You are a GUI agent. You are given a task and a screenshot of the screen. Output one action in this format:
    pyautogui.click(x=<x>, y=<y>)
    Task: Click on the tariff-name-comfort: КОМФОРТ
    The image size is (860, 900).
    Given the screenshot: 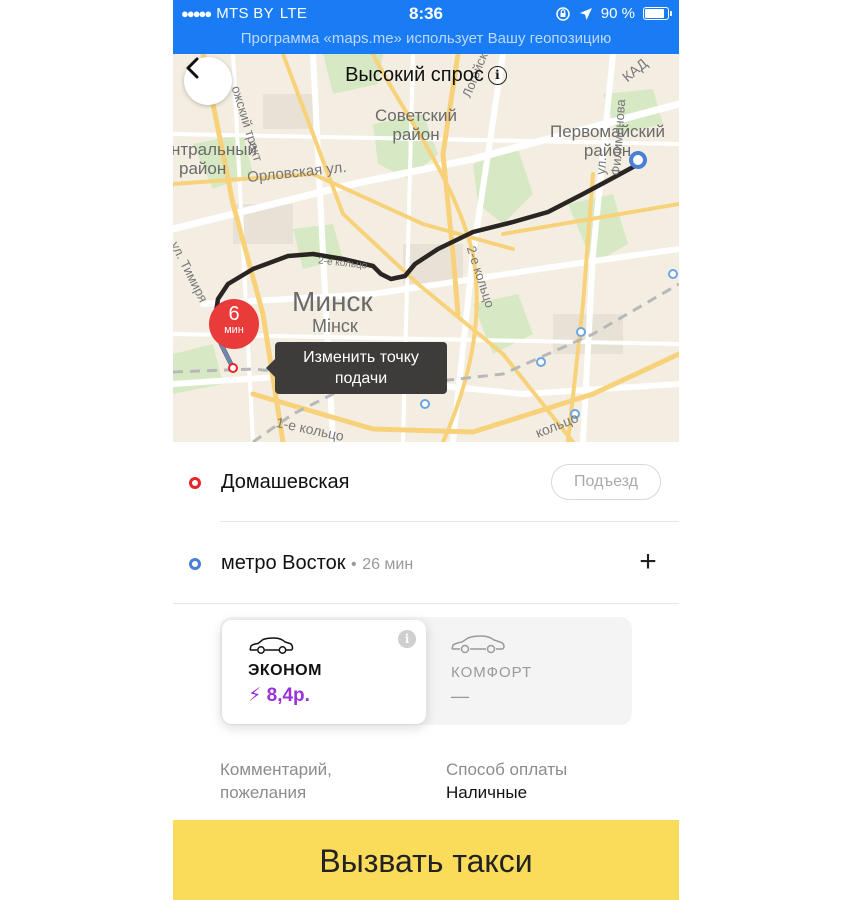 What is the action you would take?
    pyautogui.click(x=492, y=672)
    